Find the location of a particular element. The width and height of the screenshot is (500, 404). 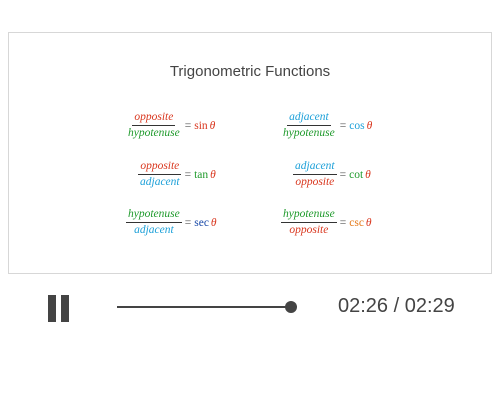

formula-cot: adjacent opposite = cot θ is located at coordinates (332, 174).